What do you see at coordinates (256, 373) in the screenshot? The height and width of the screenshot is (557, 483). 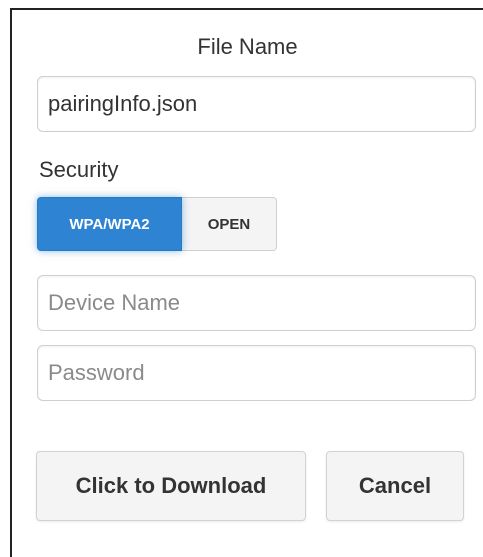 I see `password-input` at bounding box center [256, 373].